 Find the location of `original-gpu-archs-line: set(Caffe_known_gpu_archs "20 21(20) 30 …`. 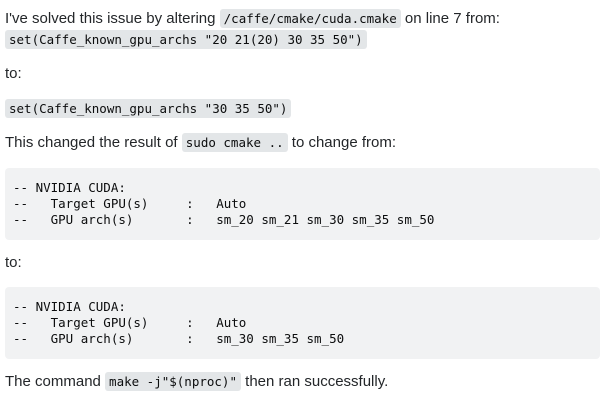

original-gpu-archs-line: set(Caffe_known_gpu_archs "20 21(20) 30 … is located at coordinates (186, 39).